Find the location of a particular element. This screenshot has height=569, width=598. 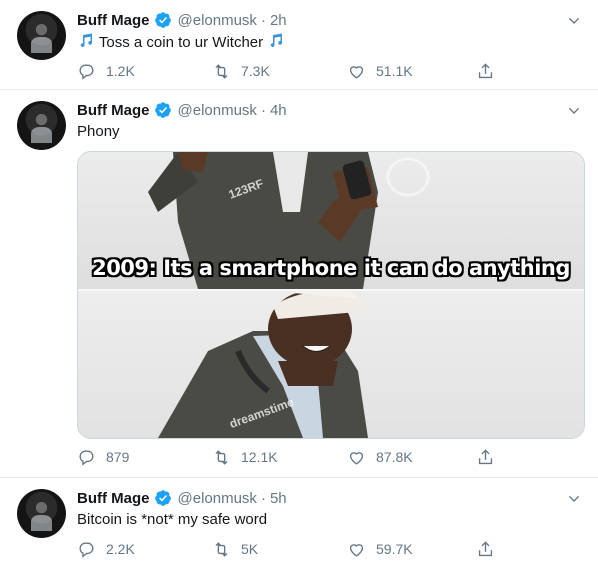

tweet-text: Bitcoin is *not* my safe word is located at coordinates (172, 519).